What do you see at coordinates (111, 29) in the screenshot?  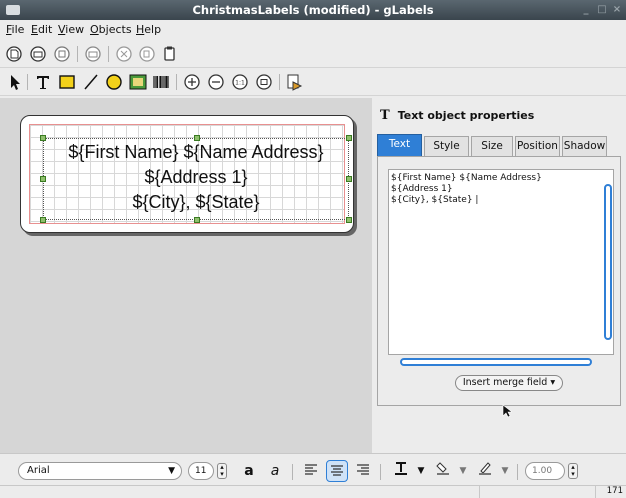 I see `menu-objects: Objects` at bounding box center [111, 29].